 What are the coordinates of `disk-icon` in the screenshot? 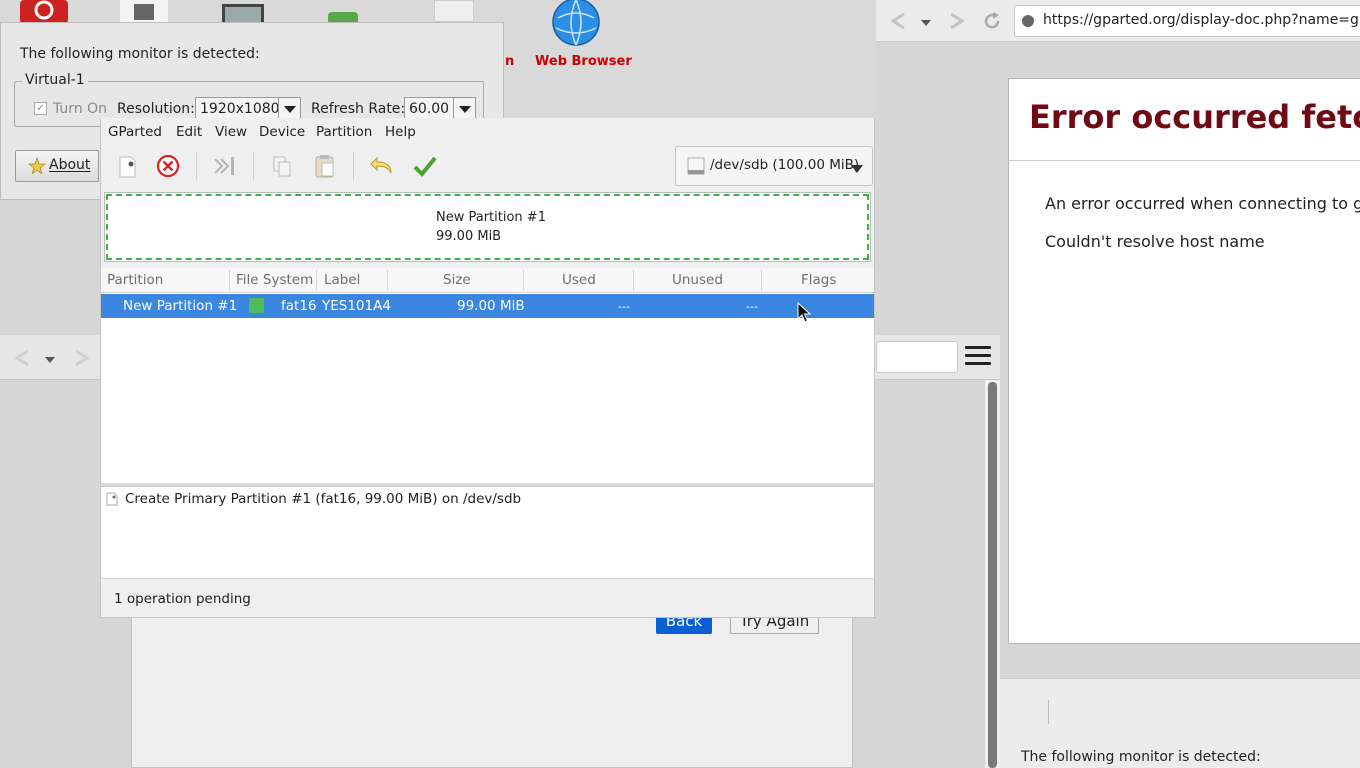 It's located at (696, 168).